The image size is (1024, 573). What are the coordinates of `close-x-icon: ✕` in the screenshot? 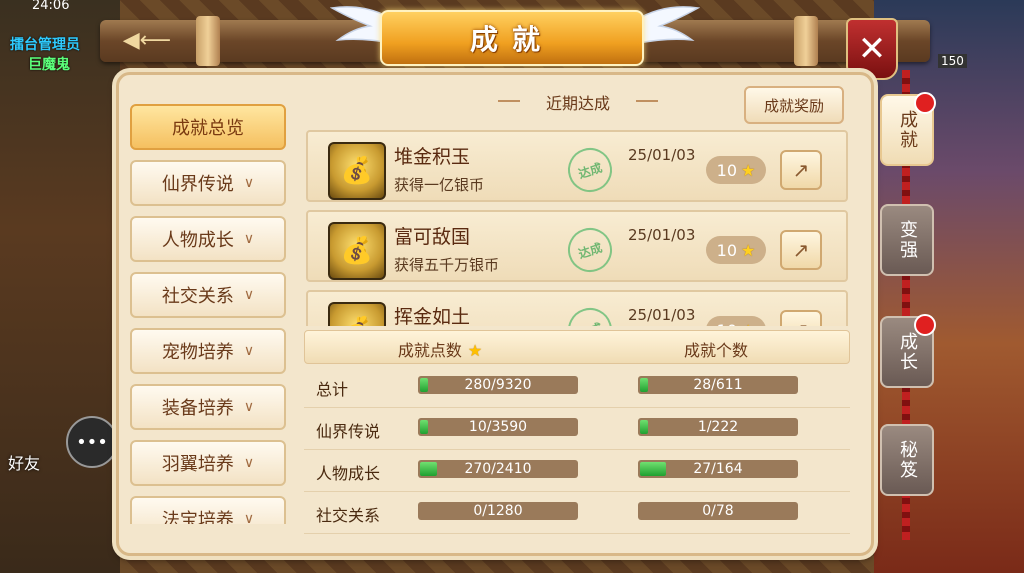 It's located at (872, 49).